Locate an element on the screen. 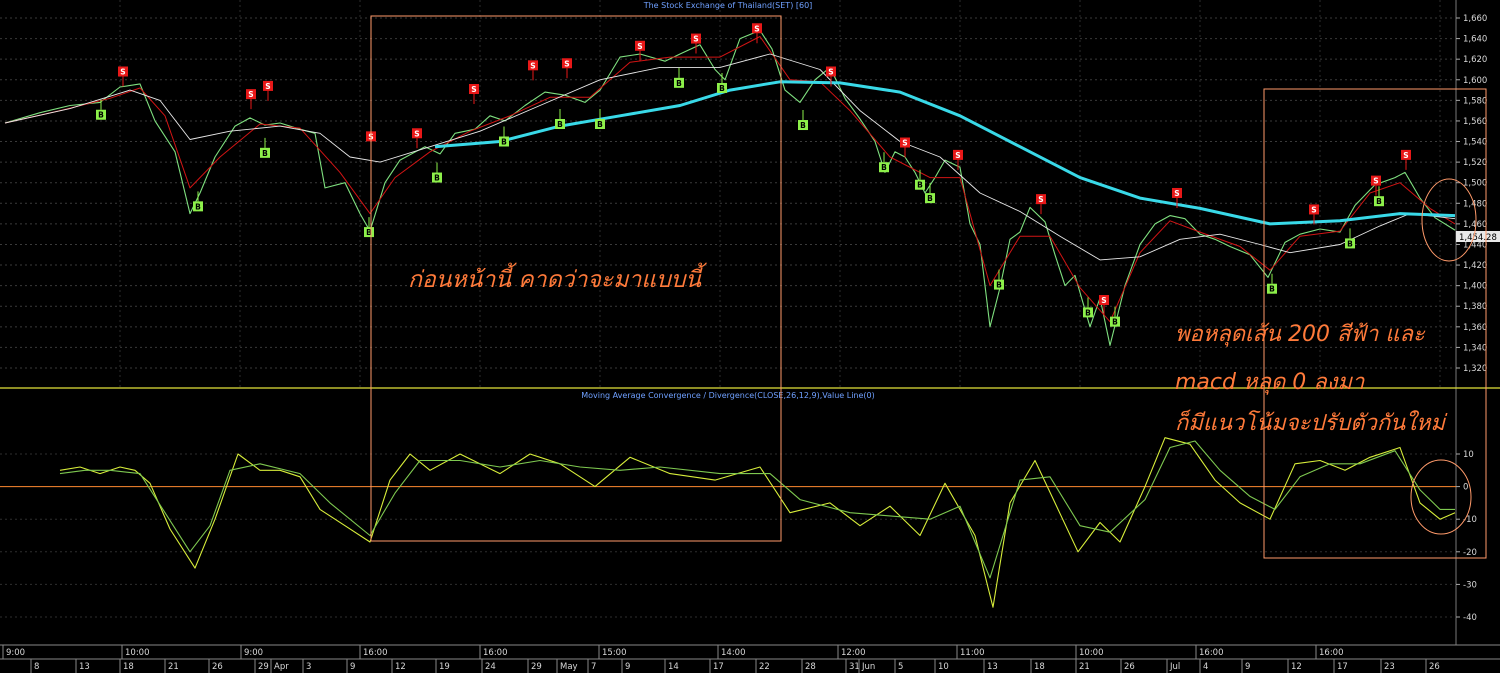 The image size is (1500, 673). time-label-bottom: 29 is located at coordinates (536, 667).